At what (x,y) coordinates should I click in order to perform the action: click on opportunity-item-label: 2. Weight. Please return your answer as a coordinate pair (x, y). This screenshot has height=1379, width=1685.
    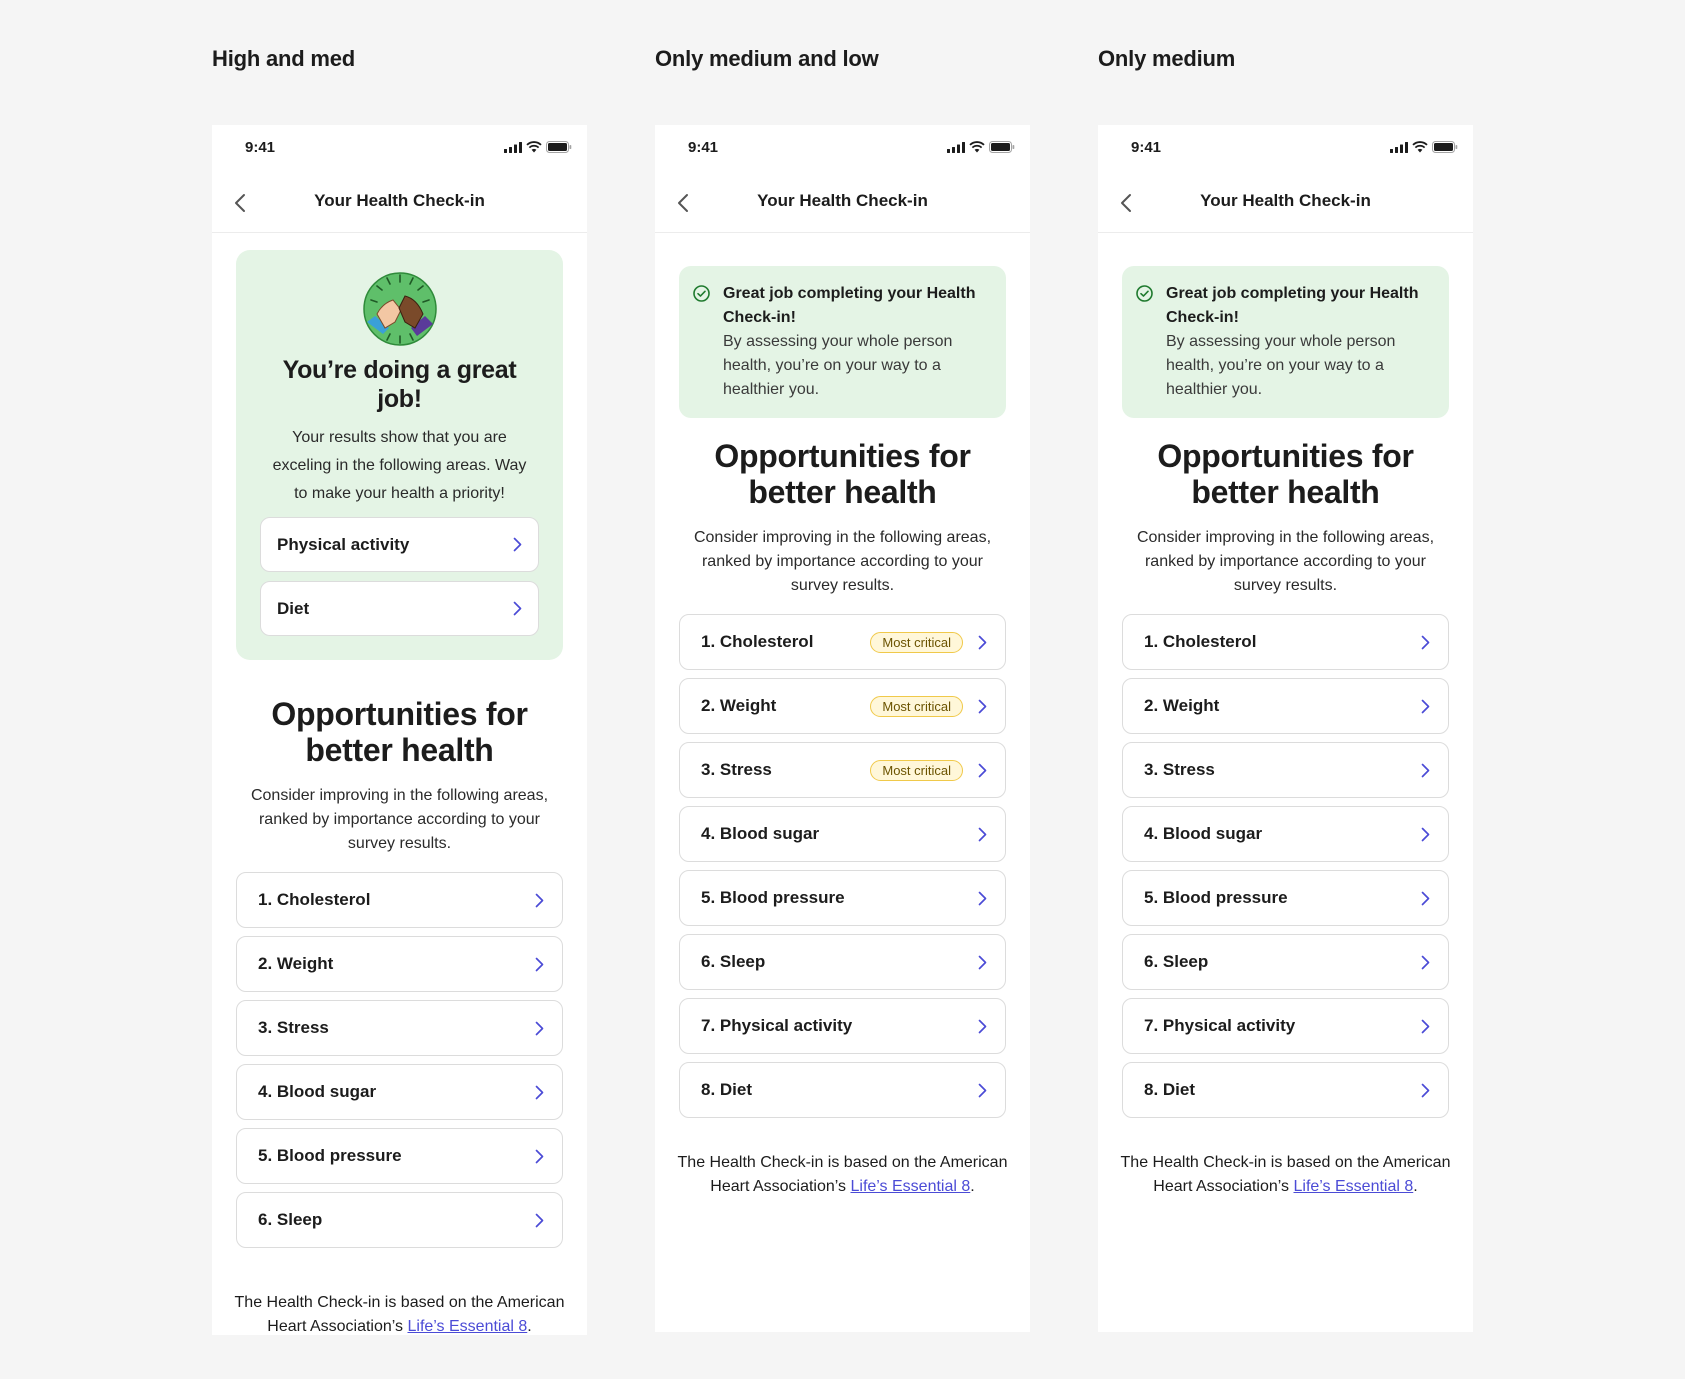
    Looking at the image, I should click on (1182, 705).